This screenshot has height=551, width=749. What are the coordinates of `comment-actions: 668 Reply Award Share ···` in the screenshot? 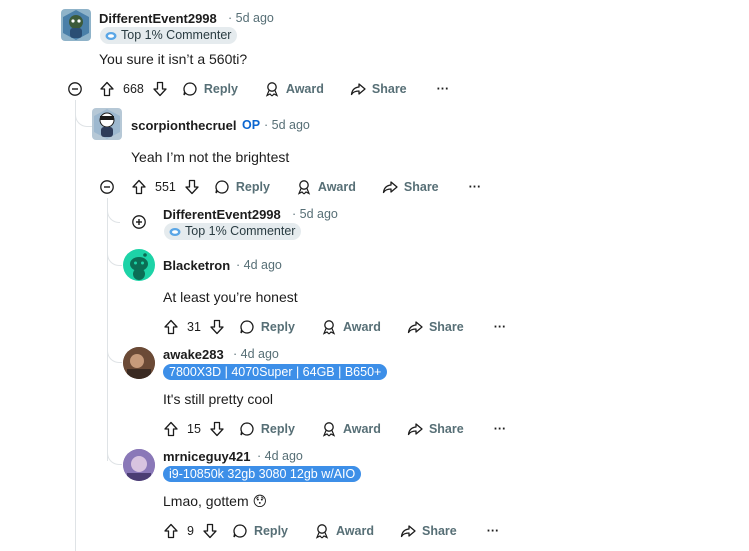 It's located at (274, 89).